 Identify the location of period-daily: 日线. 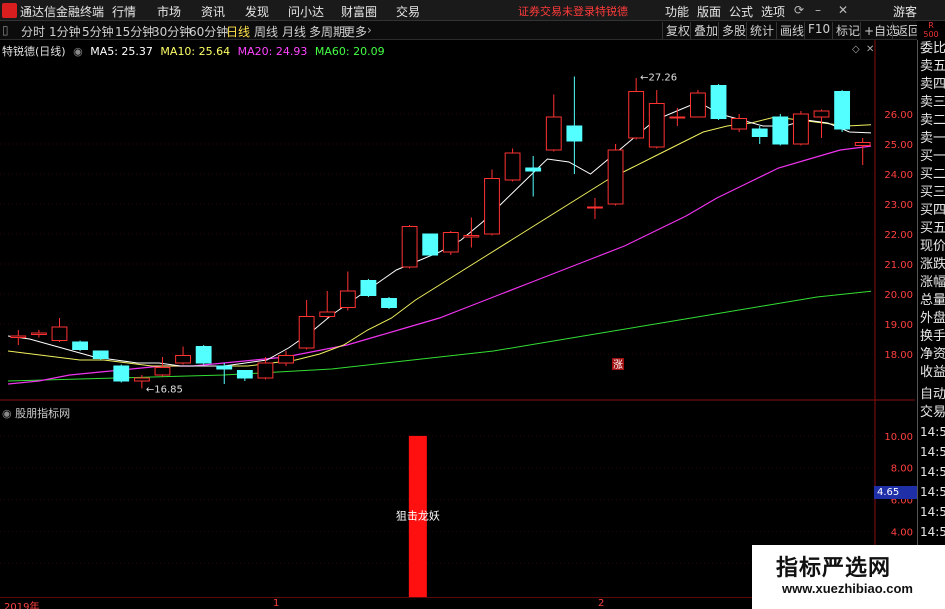
(238, 31).